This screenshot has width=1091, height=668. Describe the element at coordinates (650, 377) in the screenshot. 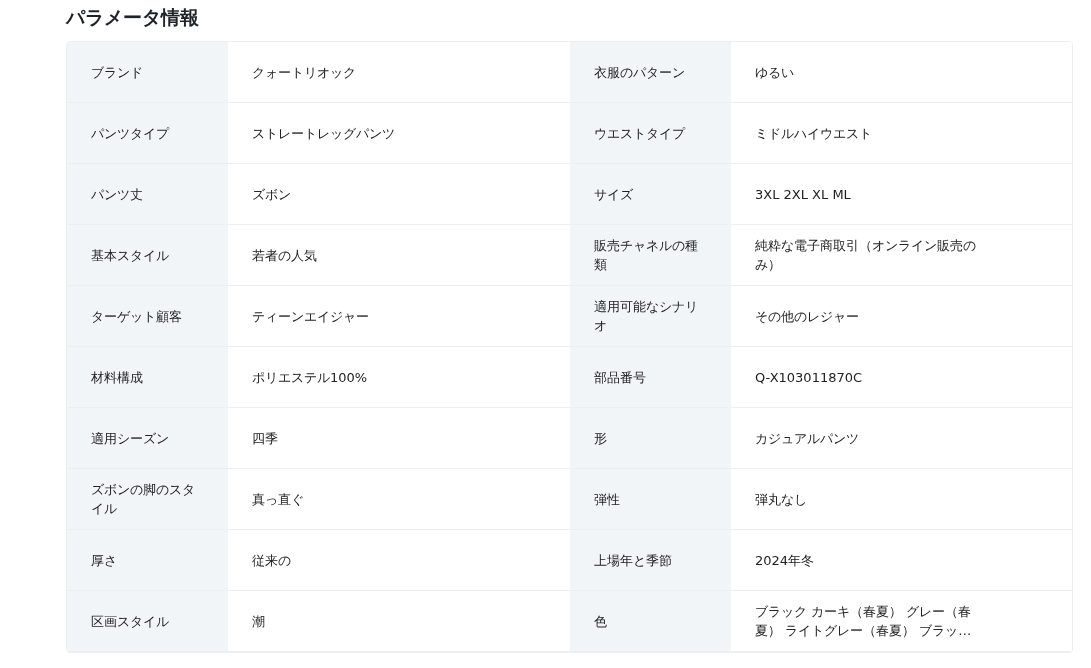

I see `parameter-label: 部品番号` at that location.